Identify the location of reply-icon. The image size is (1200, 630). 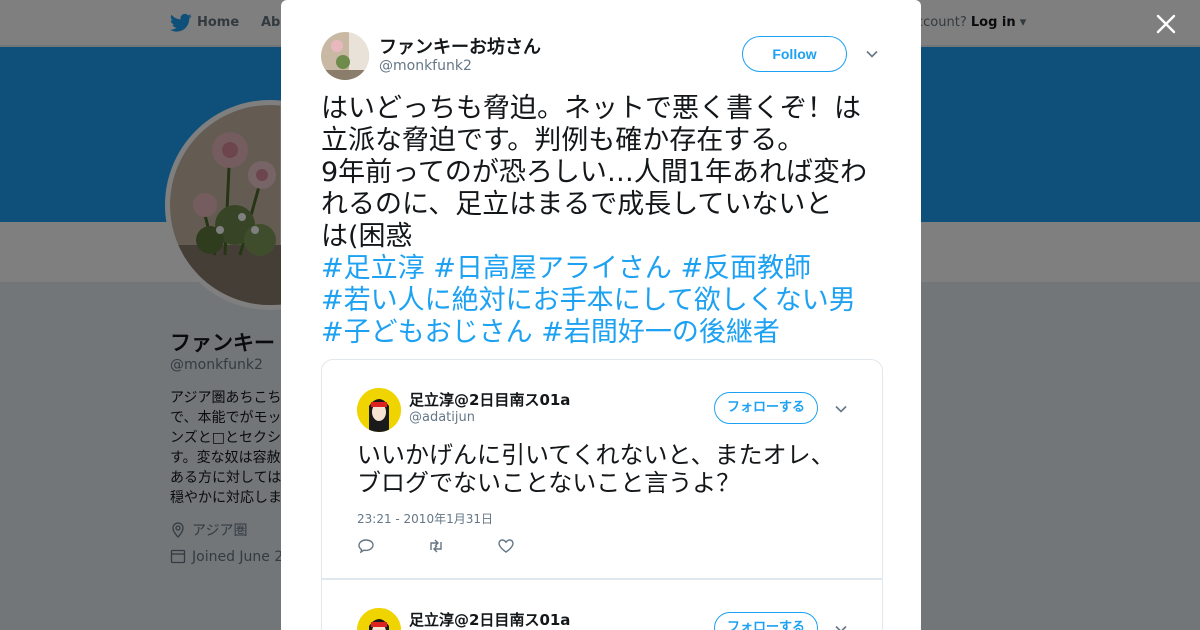
(366, 546).